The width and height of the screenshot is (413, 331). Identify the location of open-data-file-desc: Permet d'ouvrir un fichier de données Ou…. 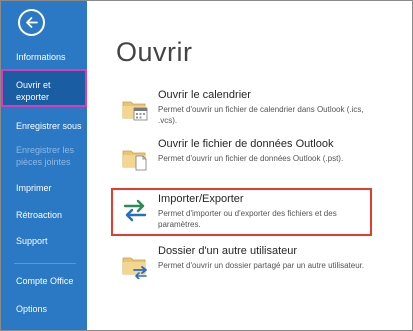
(251, 158).